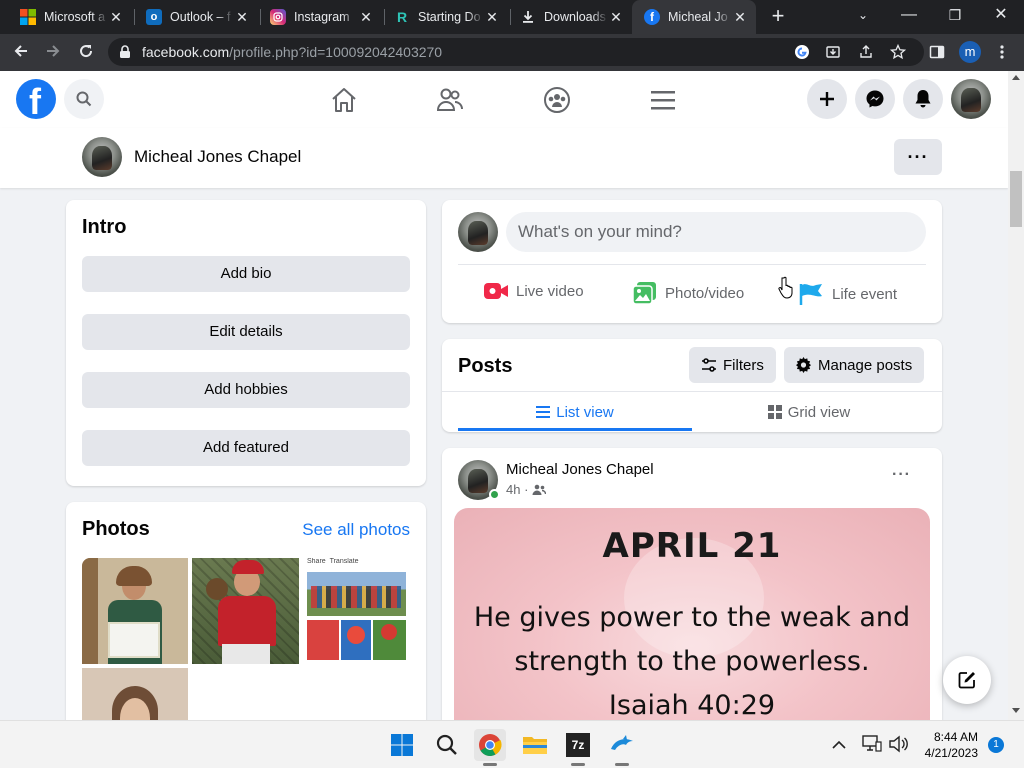  I want to click on whats-on-your-mind-input: What's on your mind?, so click(716, 232).